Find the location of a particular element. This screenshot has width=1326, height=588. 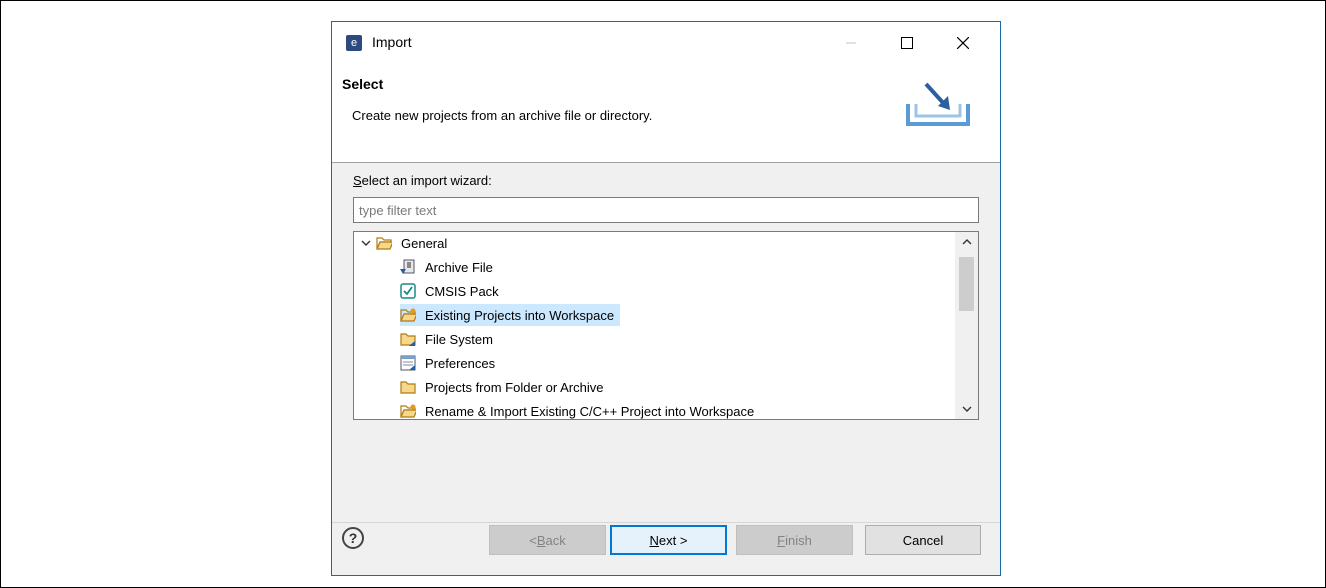

wizard-label: Select an import wizard: is located at coordinates (422, 180).